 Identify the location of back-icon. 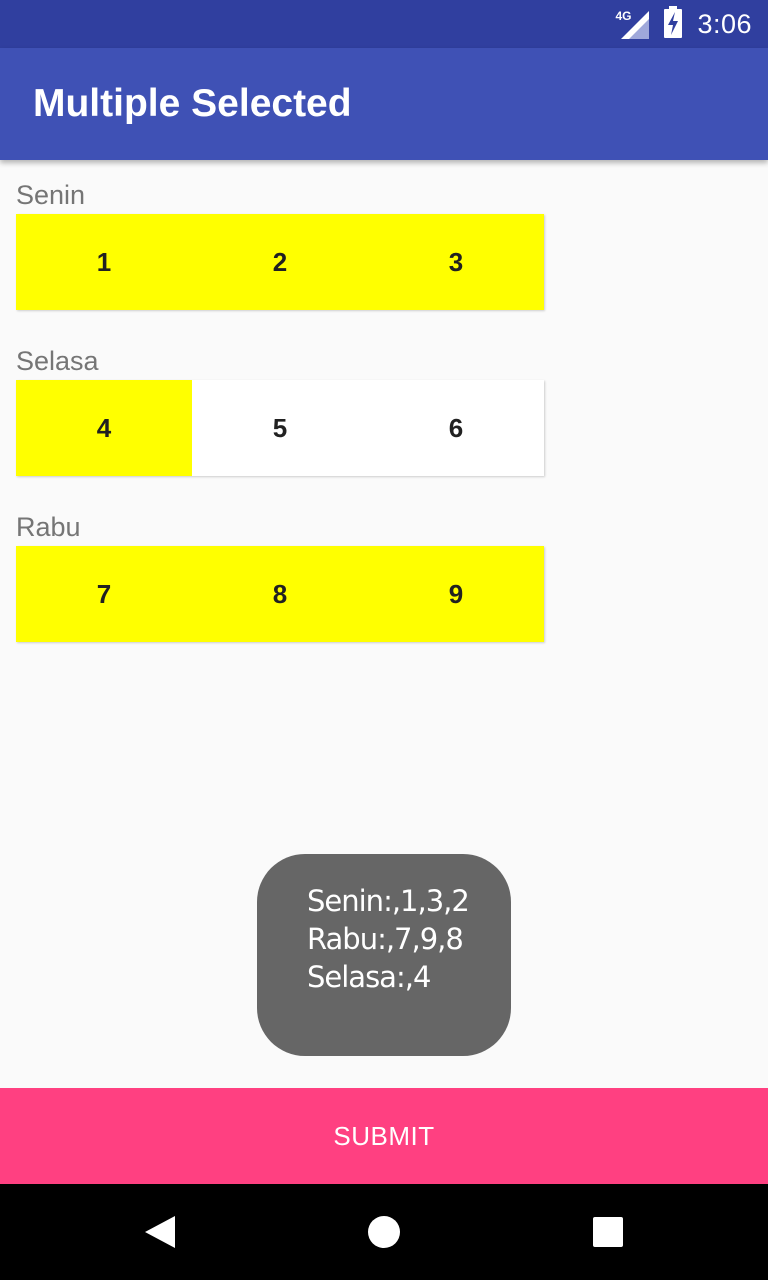
(160, 1232).